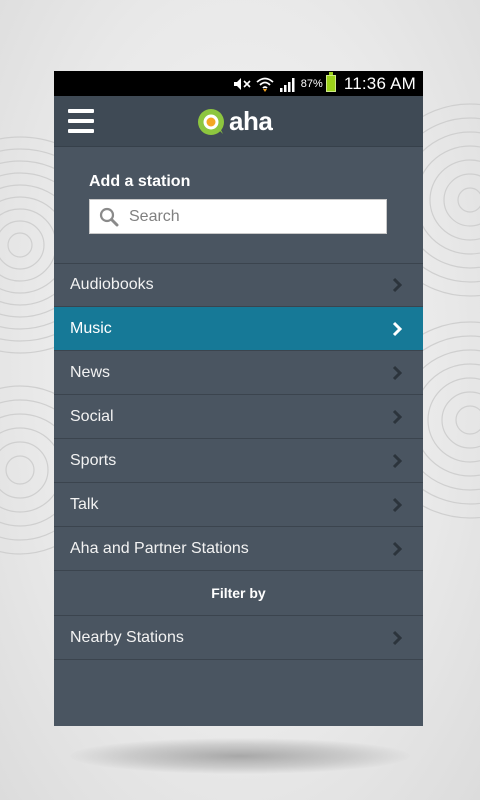 The height and width of the screenshot is (800, 480). What do you see at coordinates (330, 82) in the screenshot?
I see `battery-icon` at bounding box center [330, 82].